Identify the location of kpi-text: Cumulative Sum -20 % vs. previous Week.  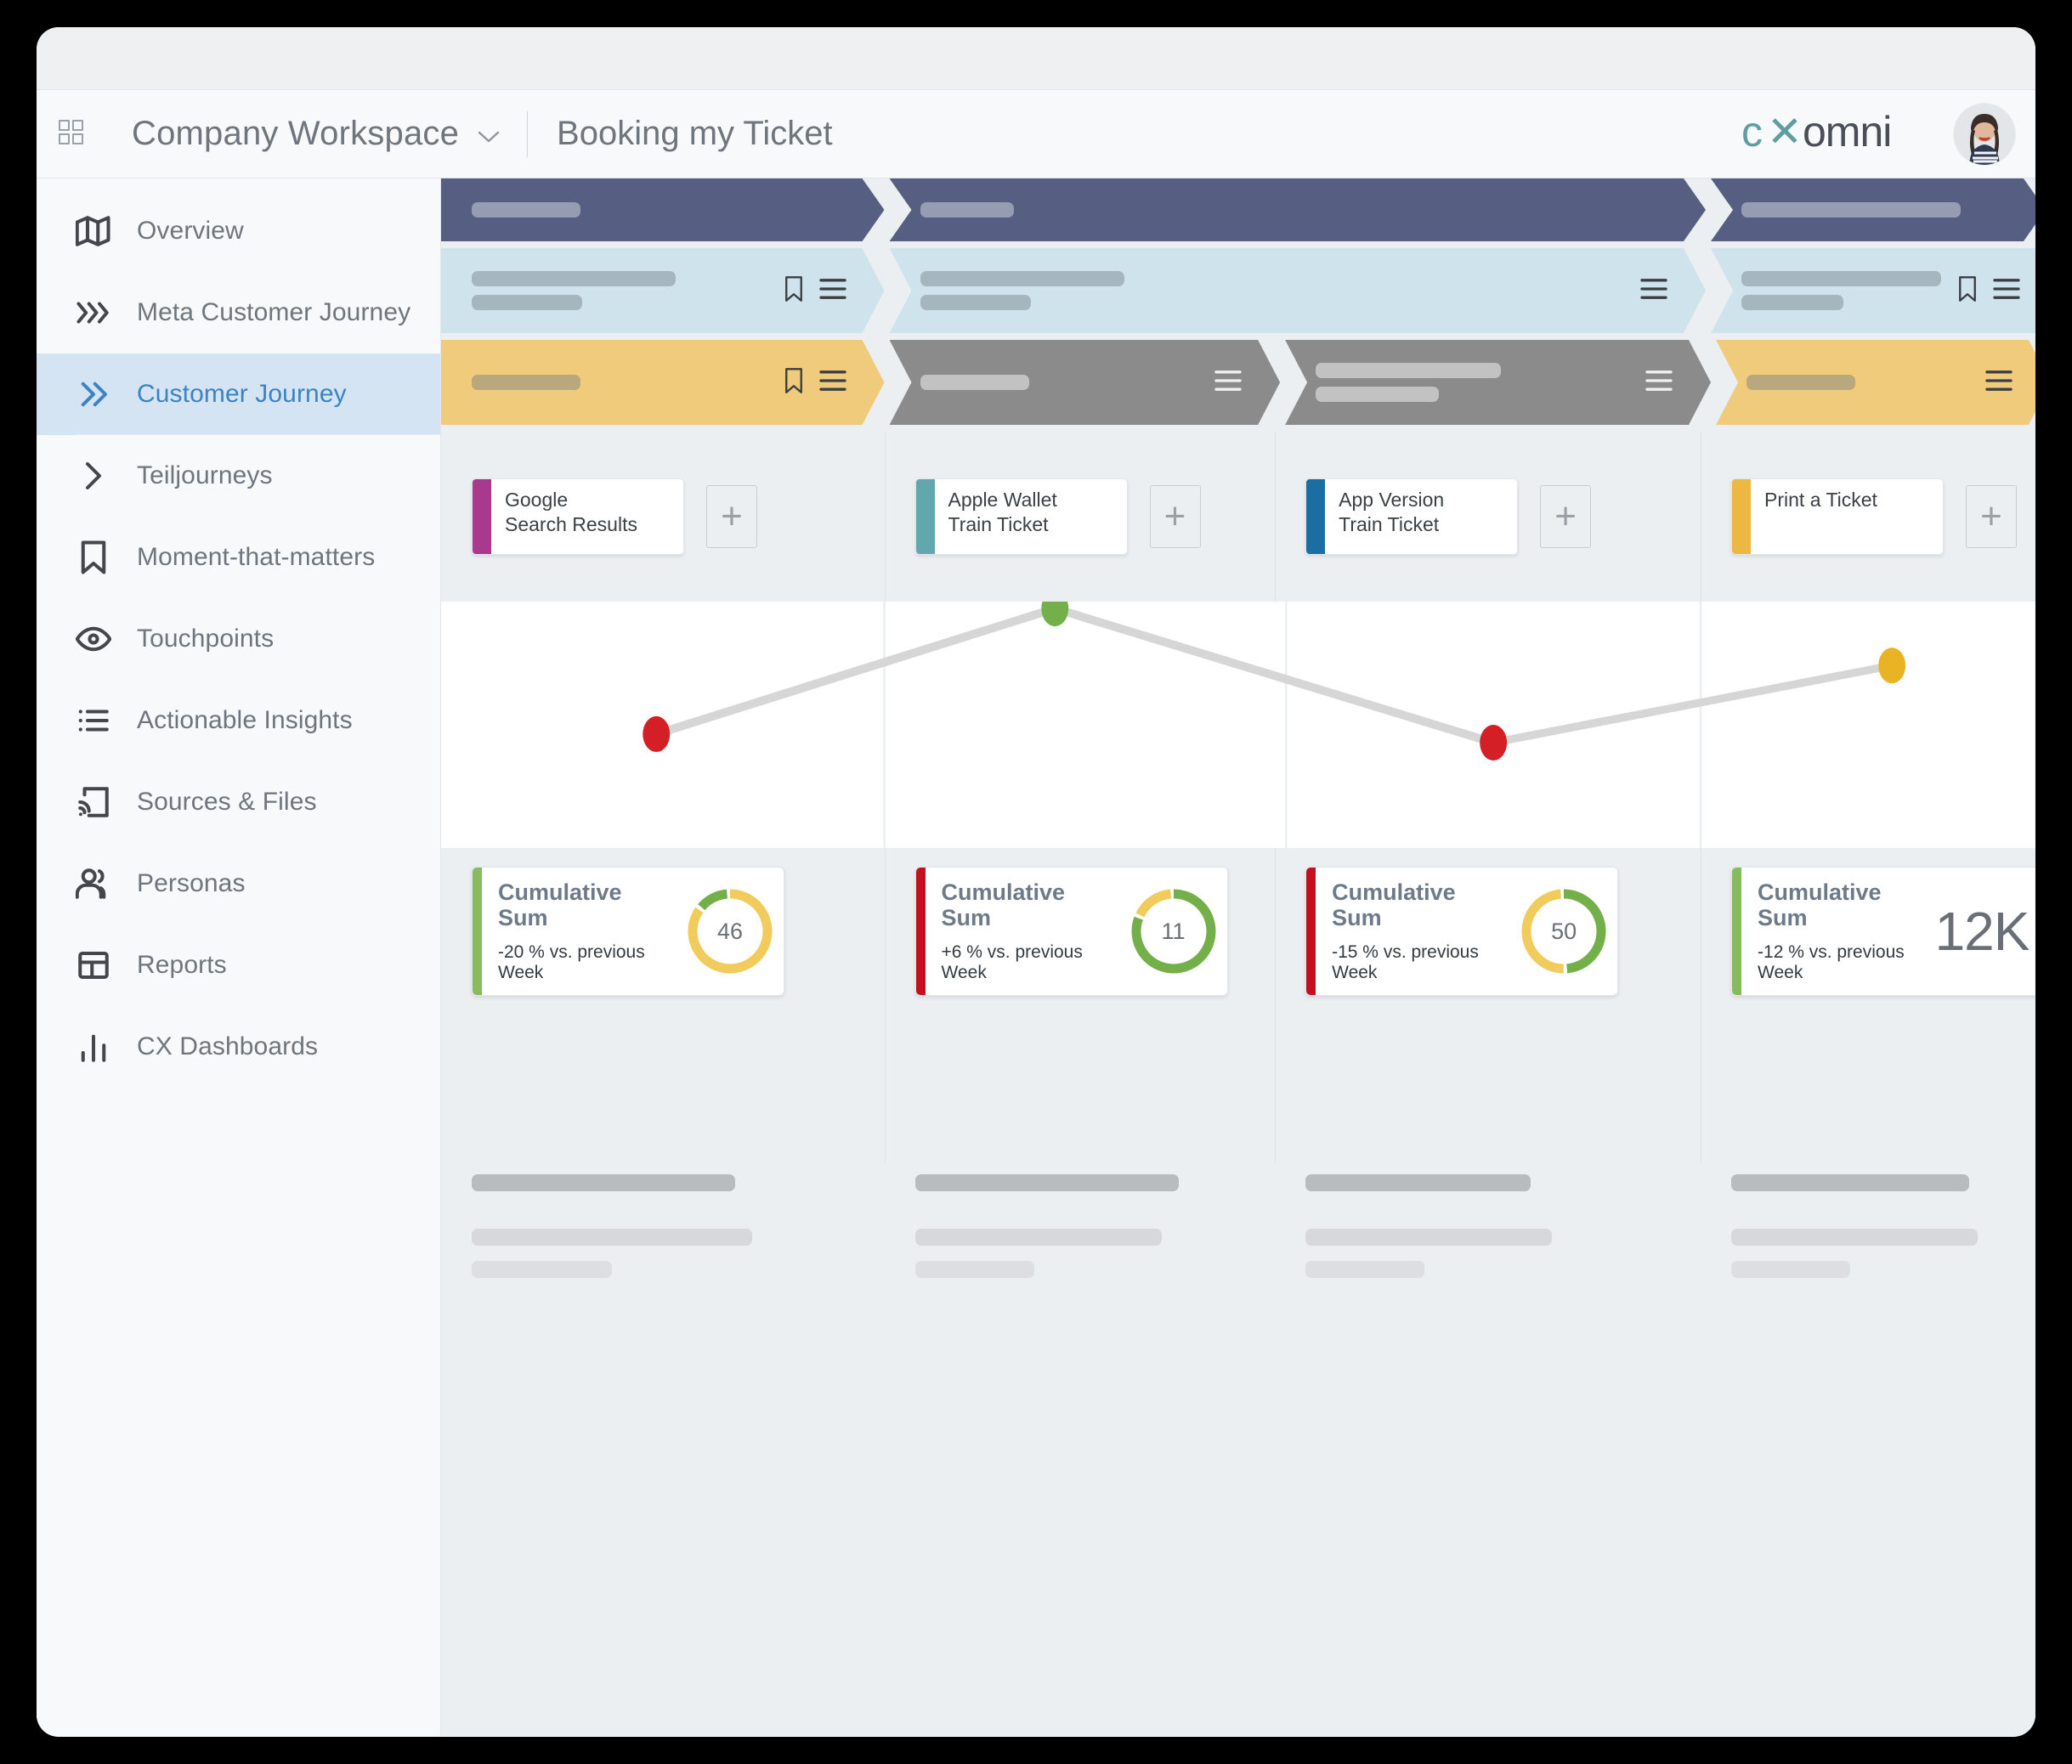
(575, 931).